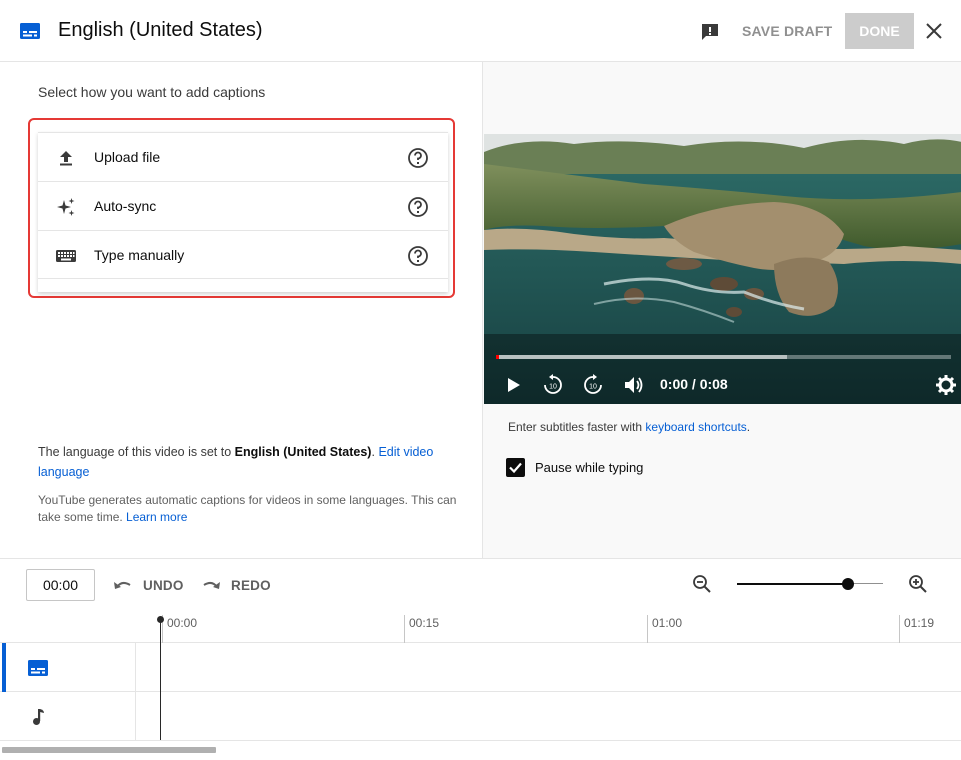 The width and height of the screenshot is (961, 760). What do you see at coordinates (68, 716) in the screenshot?
I see `audio-track-header` at bounding box center [68, 716].